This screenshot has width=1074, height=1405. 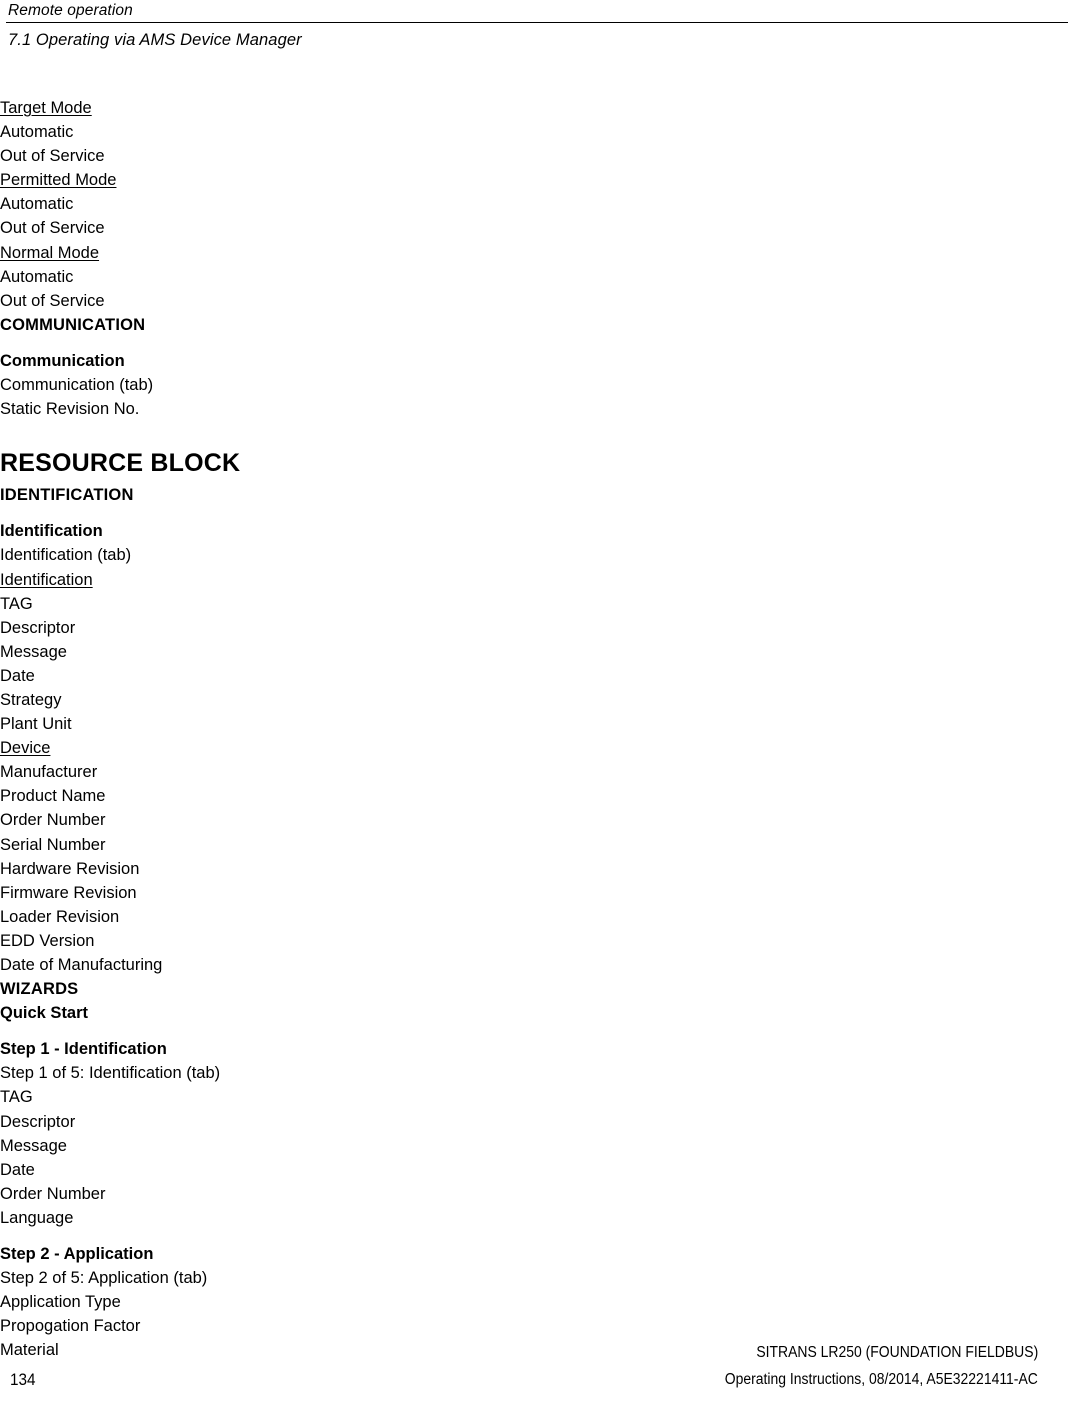 I want to click on outline-row: Step 1 of 5: Identification (tab), so click(x=537, y=1073).